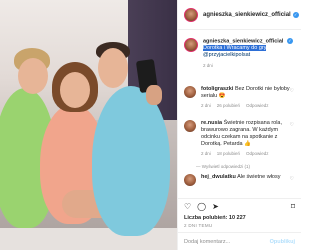 Image resolution: width=320 pixels, height=250 pixels. What do you see at coordinates (154, 95) in the screenshot?
I see `hand` at bounding box center [154, 95].